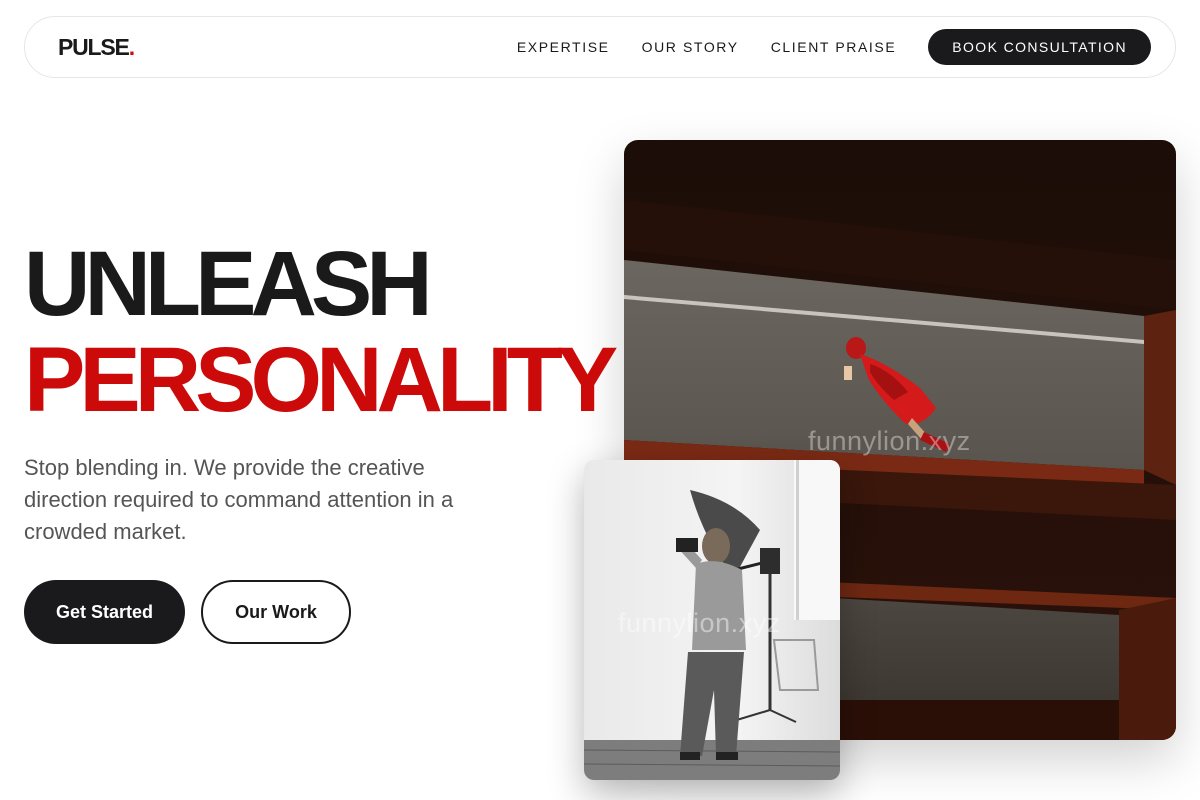 This screenshot has height=800, width=1200. I want to click on get-started-button: Get Started, so click(104, 612).